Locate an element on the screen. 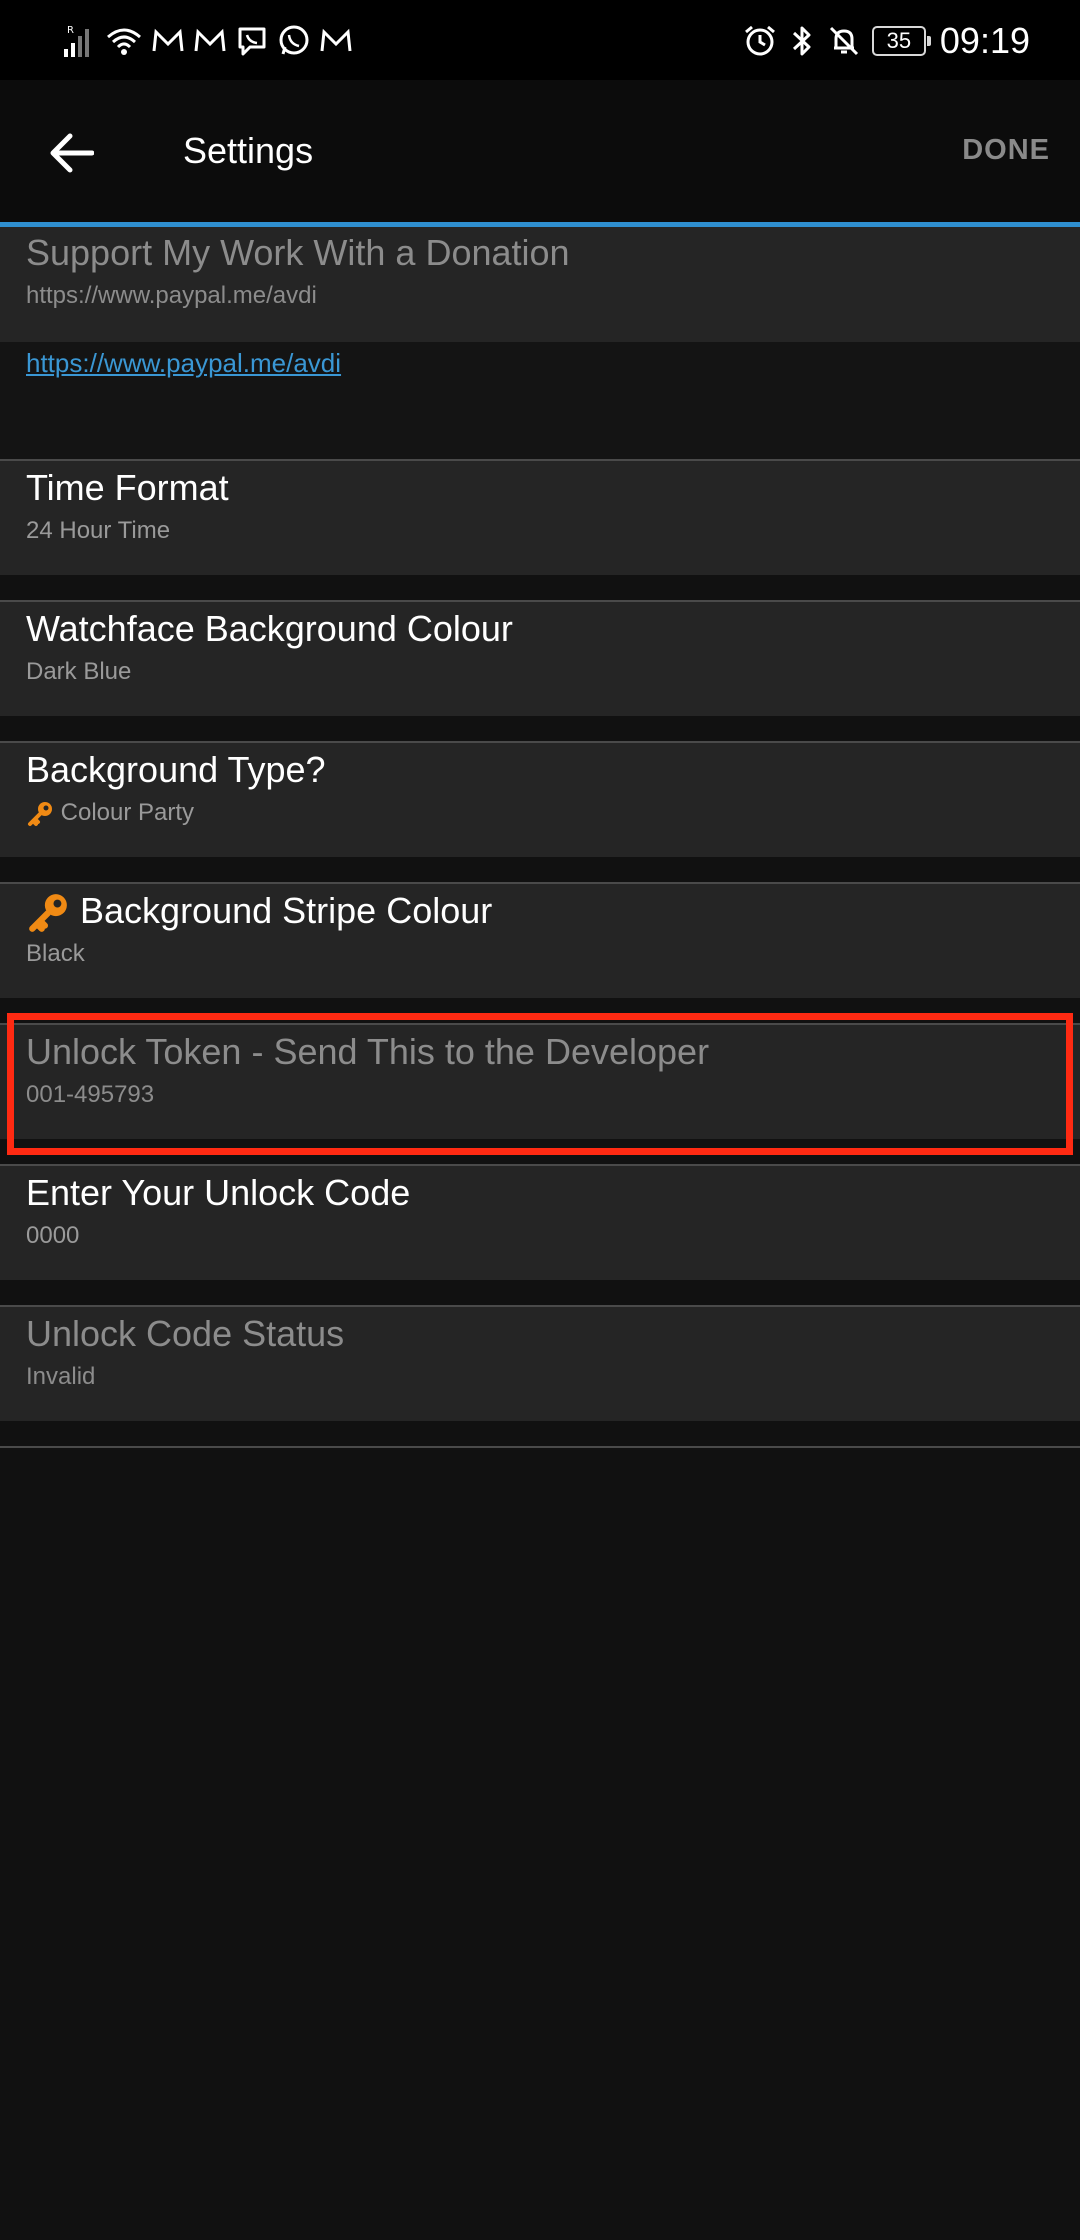 This screenshot has height=2240, width=1080. svg-text: R is located at coordinates (70, 30).